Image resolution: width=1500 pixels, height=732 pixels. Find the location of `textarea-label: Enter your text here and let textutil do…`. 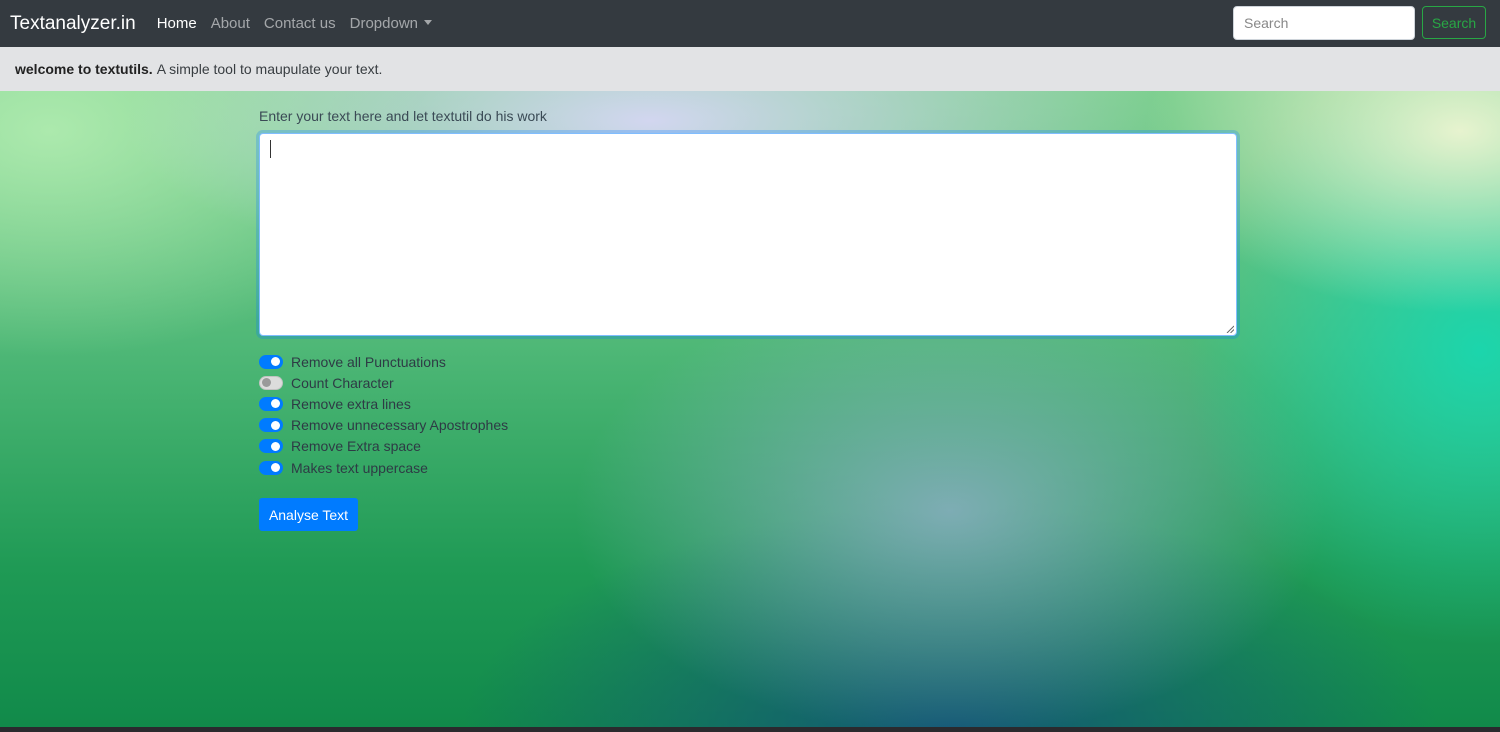

textarea-label: Enter your text here and let textutil do… is located at coordinates (403, 116).